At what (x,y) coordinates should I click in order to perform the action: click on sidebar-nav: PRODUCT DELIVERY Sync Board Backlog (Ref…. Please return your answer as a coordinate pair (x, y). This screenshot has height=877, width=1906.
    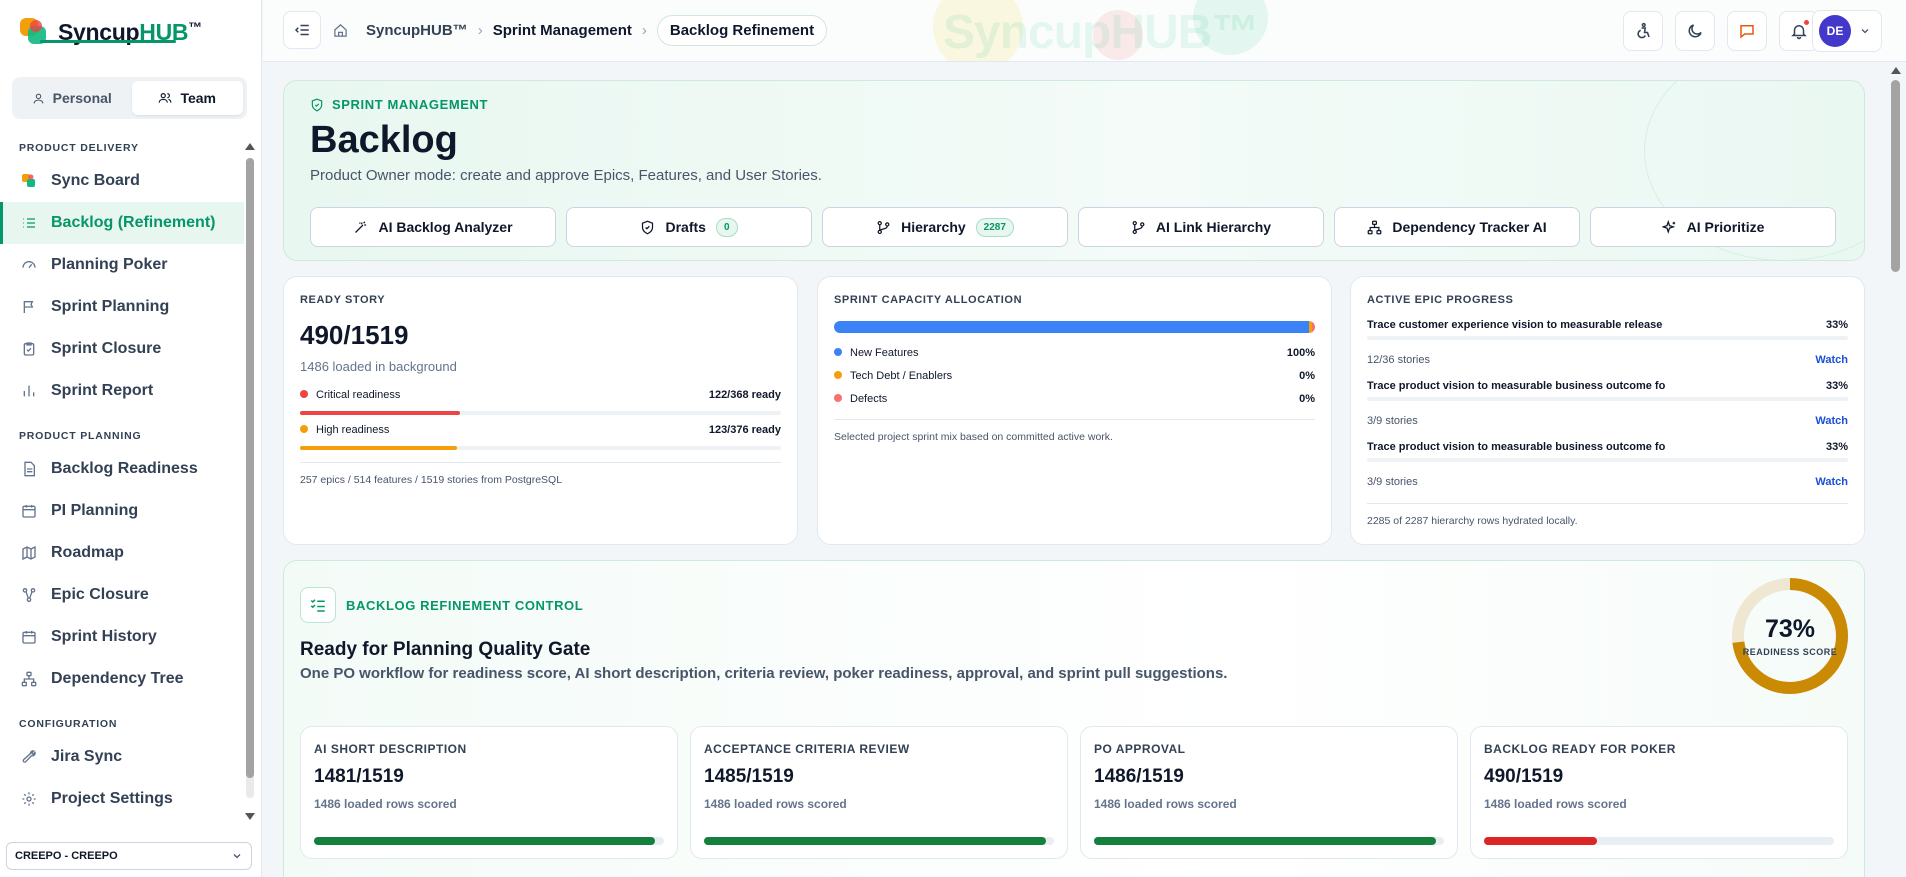
    Looking at the image, I should click on (122, 477).